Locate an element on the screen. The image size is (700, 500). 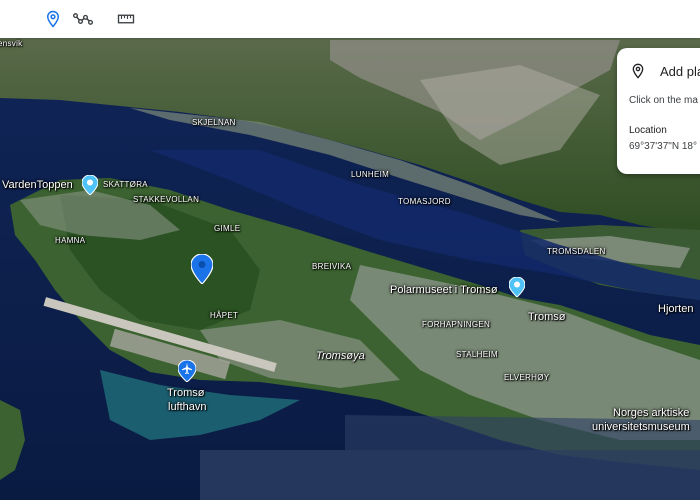
label-airport-line1: Tromsø is located at coordinates (185, 393).